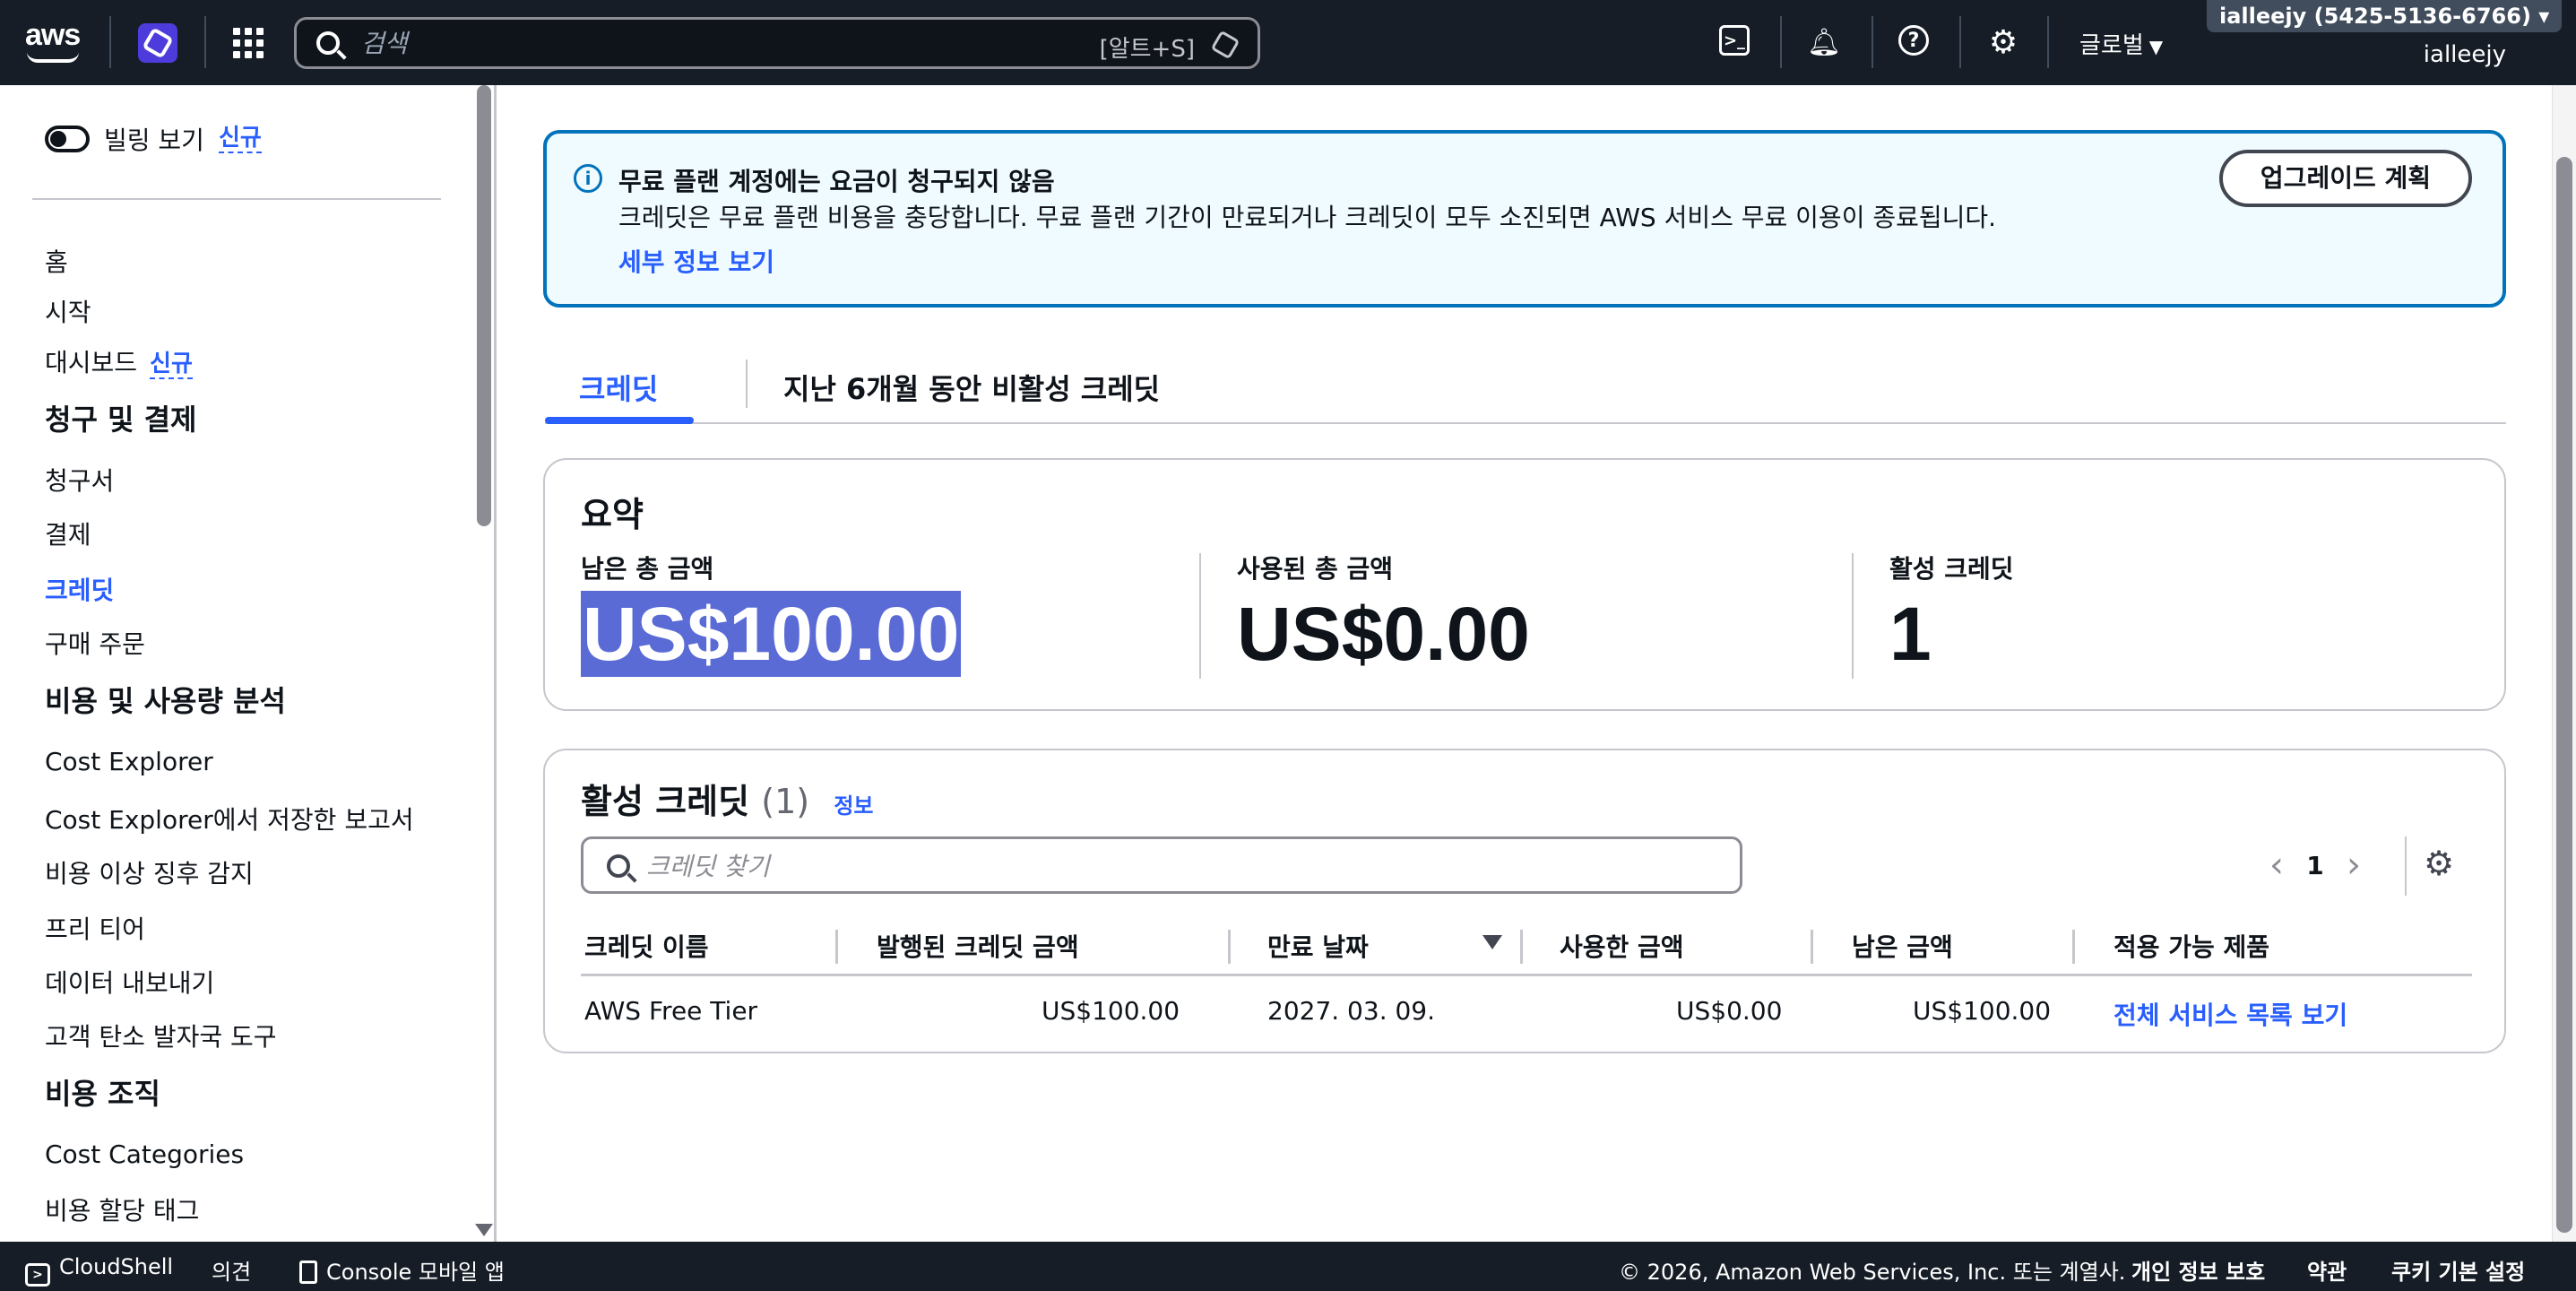  I want to click on sidebar-item-carbon-footprint: 고객 탄소 발자국 도구, so click(161, 1036).